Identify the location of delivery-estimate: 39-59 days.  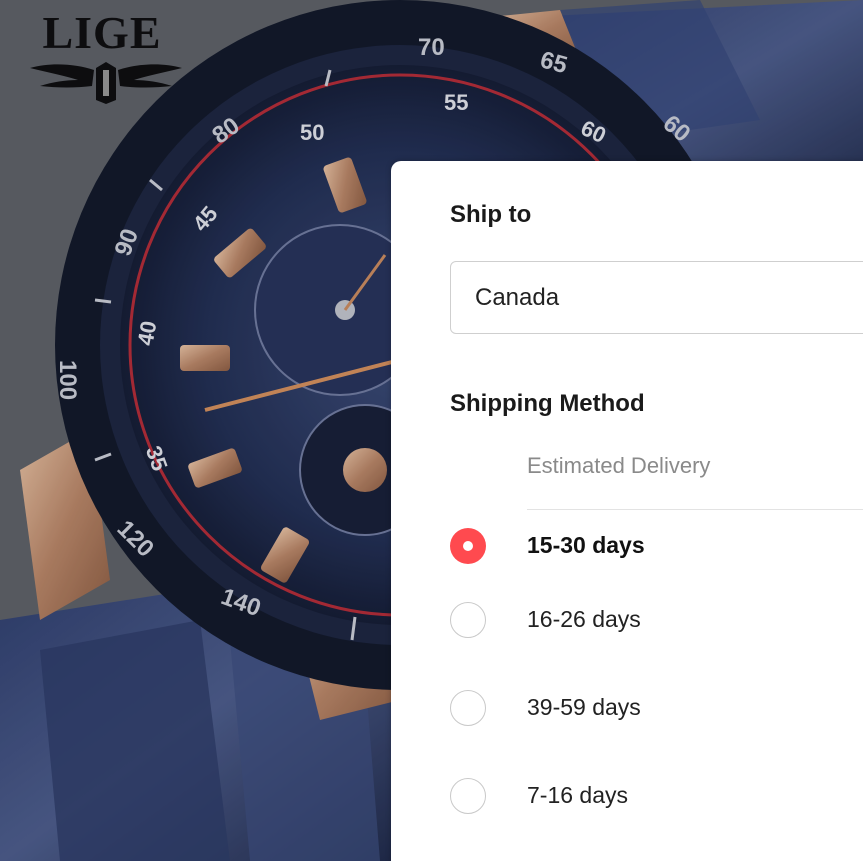
(584, 707).